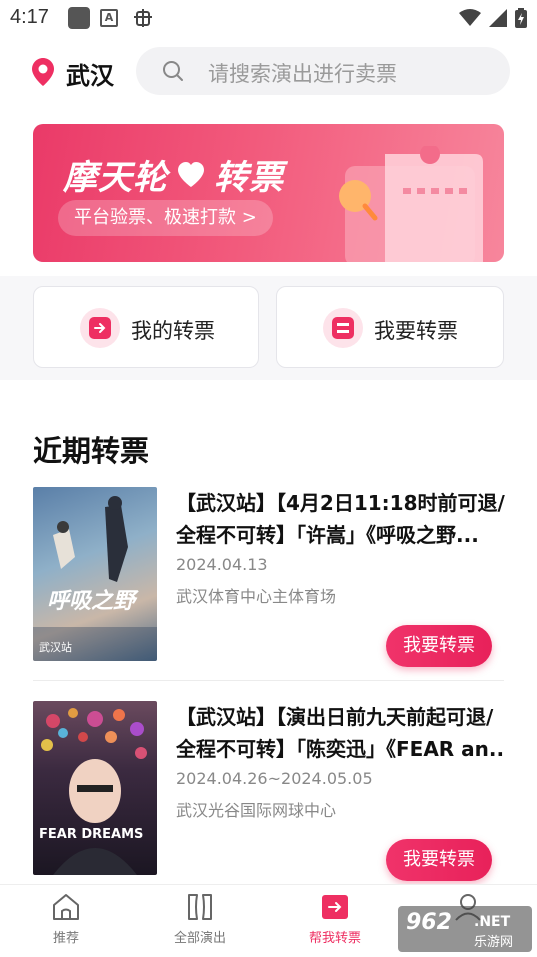 This screenshot has width=537, height=957. What do you see at coordinates (109, 18) in the screenshot?
I see `a-badge-icon: A` at bounding box center [109, 18].